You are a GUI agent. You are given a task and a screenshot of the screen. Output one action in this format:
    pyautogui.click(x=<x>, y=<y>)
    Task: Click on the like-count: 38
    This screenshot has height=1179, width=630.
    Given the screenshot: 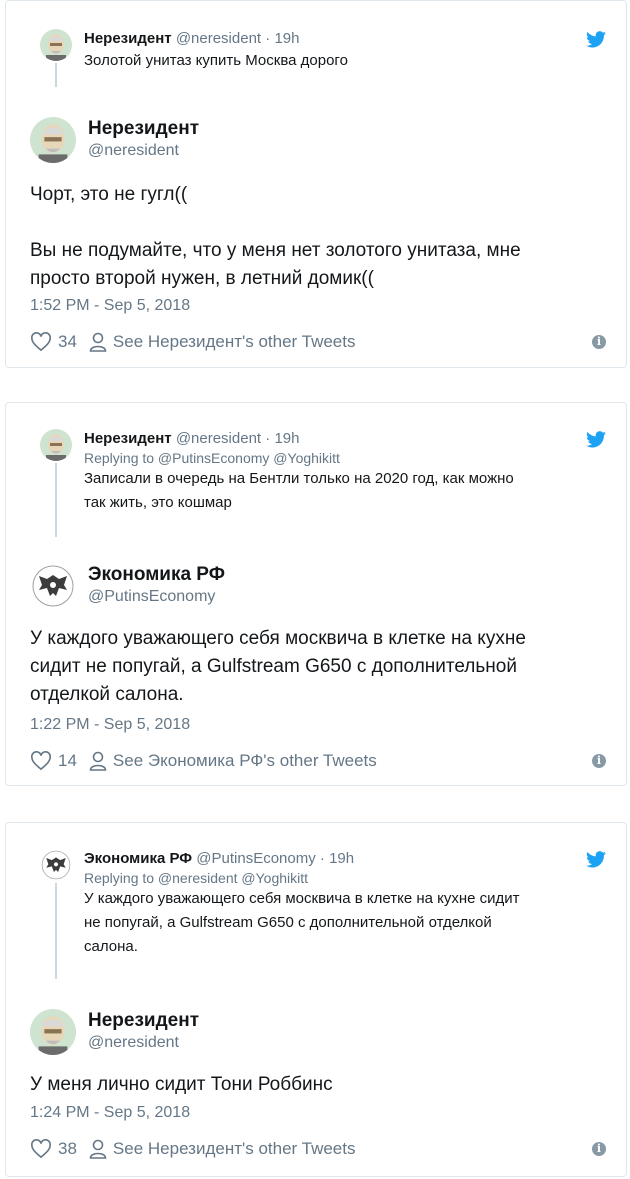 What is the action you would take?
    pyautogui.click(x=67, y=1149)
    